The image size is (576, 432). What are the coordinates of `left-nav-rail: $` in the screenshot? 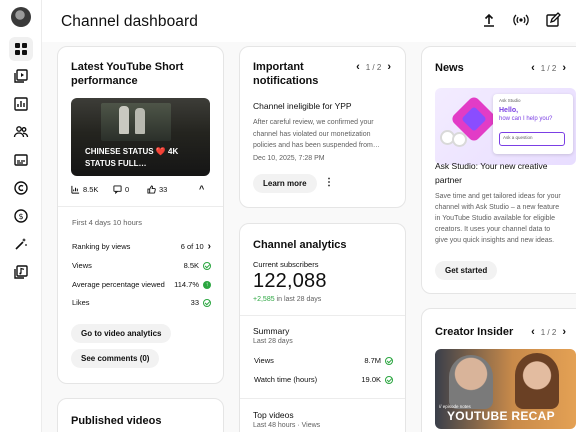 It's located at (21, 216).